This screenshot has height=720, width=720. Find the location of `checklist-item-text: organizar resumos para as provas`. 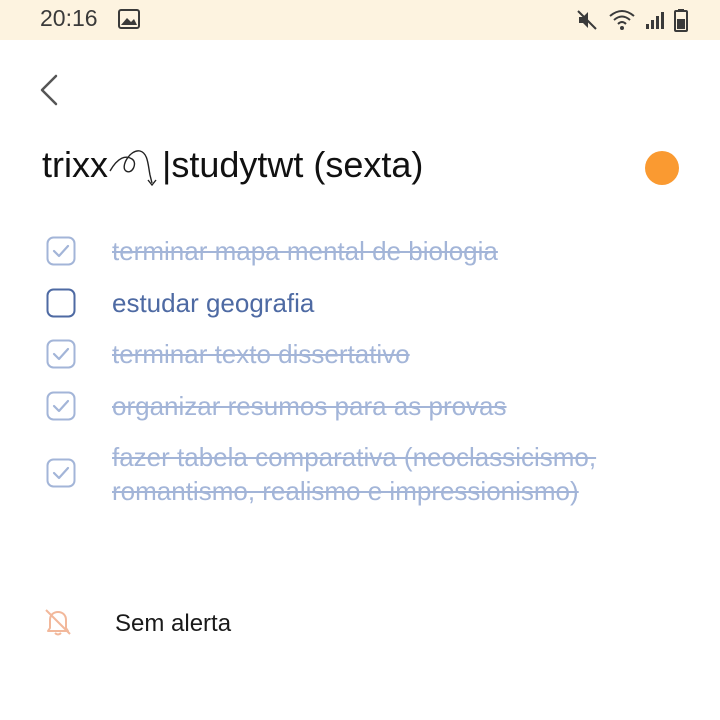

checklist-item-text: organizar resumos para as provas is located at coordinates (397, 406).